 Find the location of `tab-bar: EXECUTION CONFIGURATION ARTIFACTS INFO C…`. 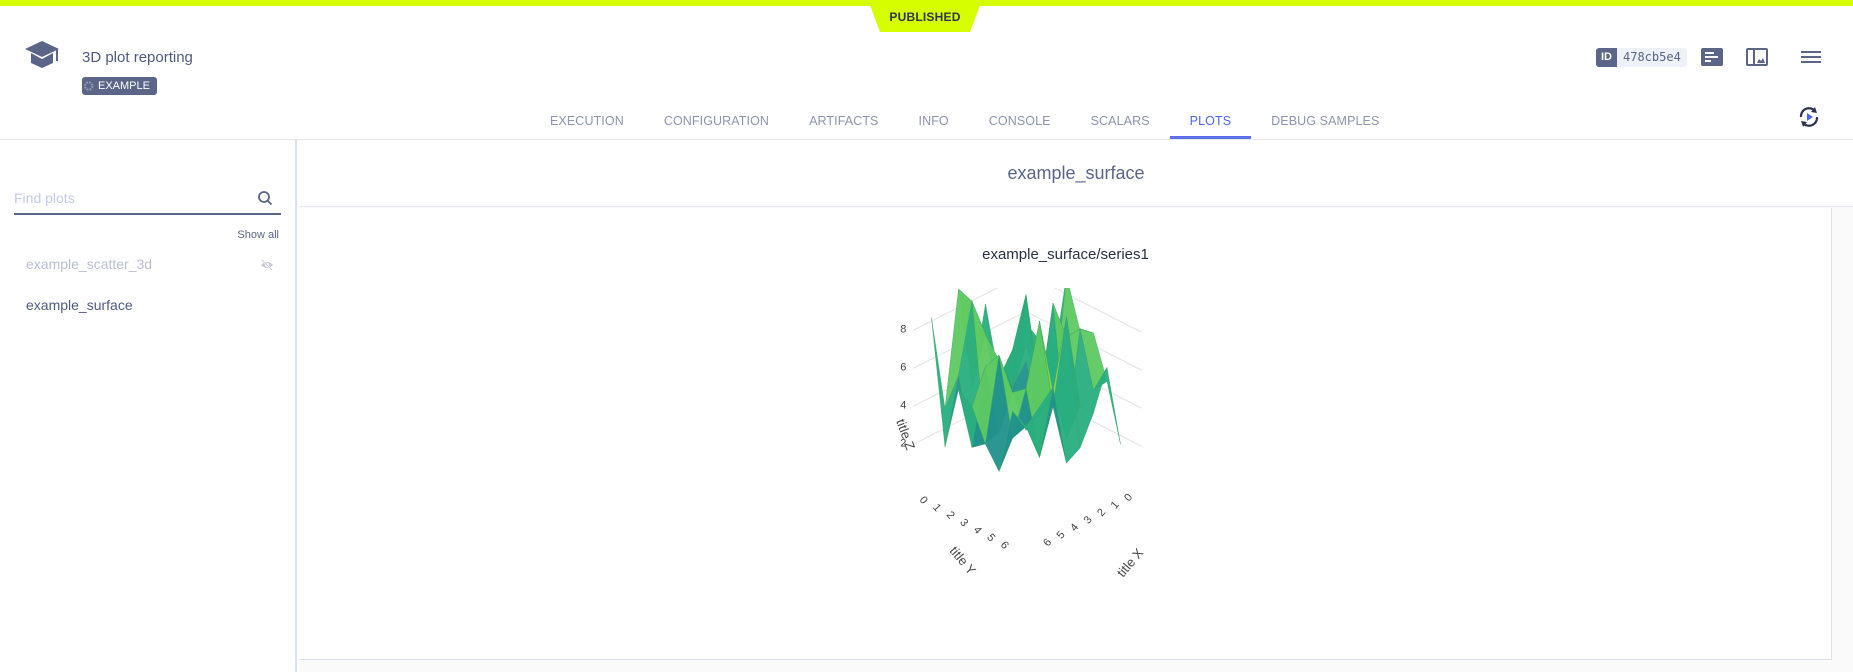

tab-bar: EXECUTION CONFIGURATION ARTIFACTS INFO C… is located at coordinates (964, 119).